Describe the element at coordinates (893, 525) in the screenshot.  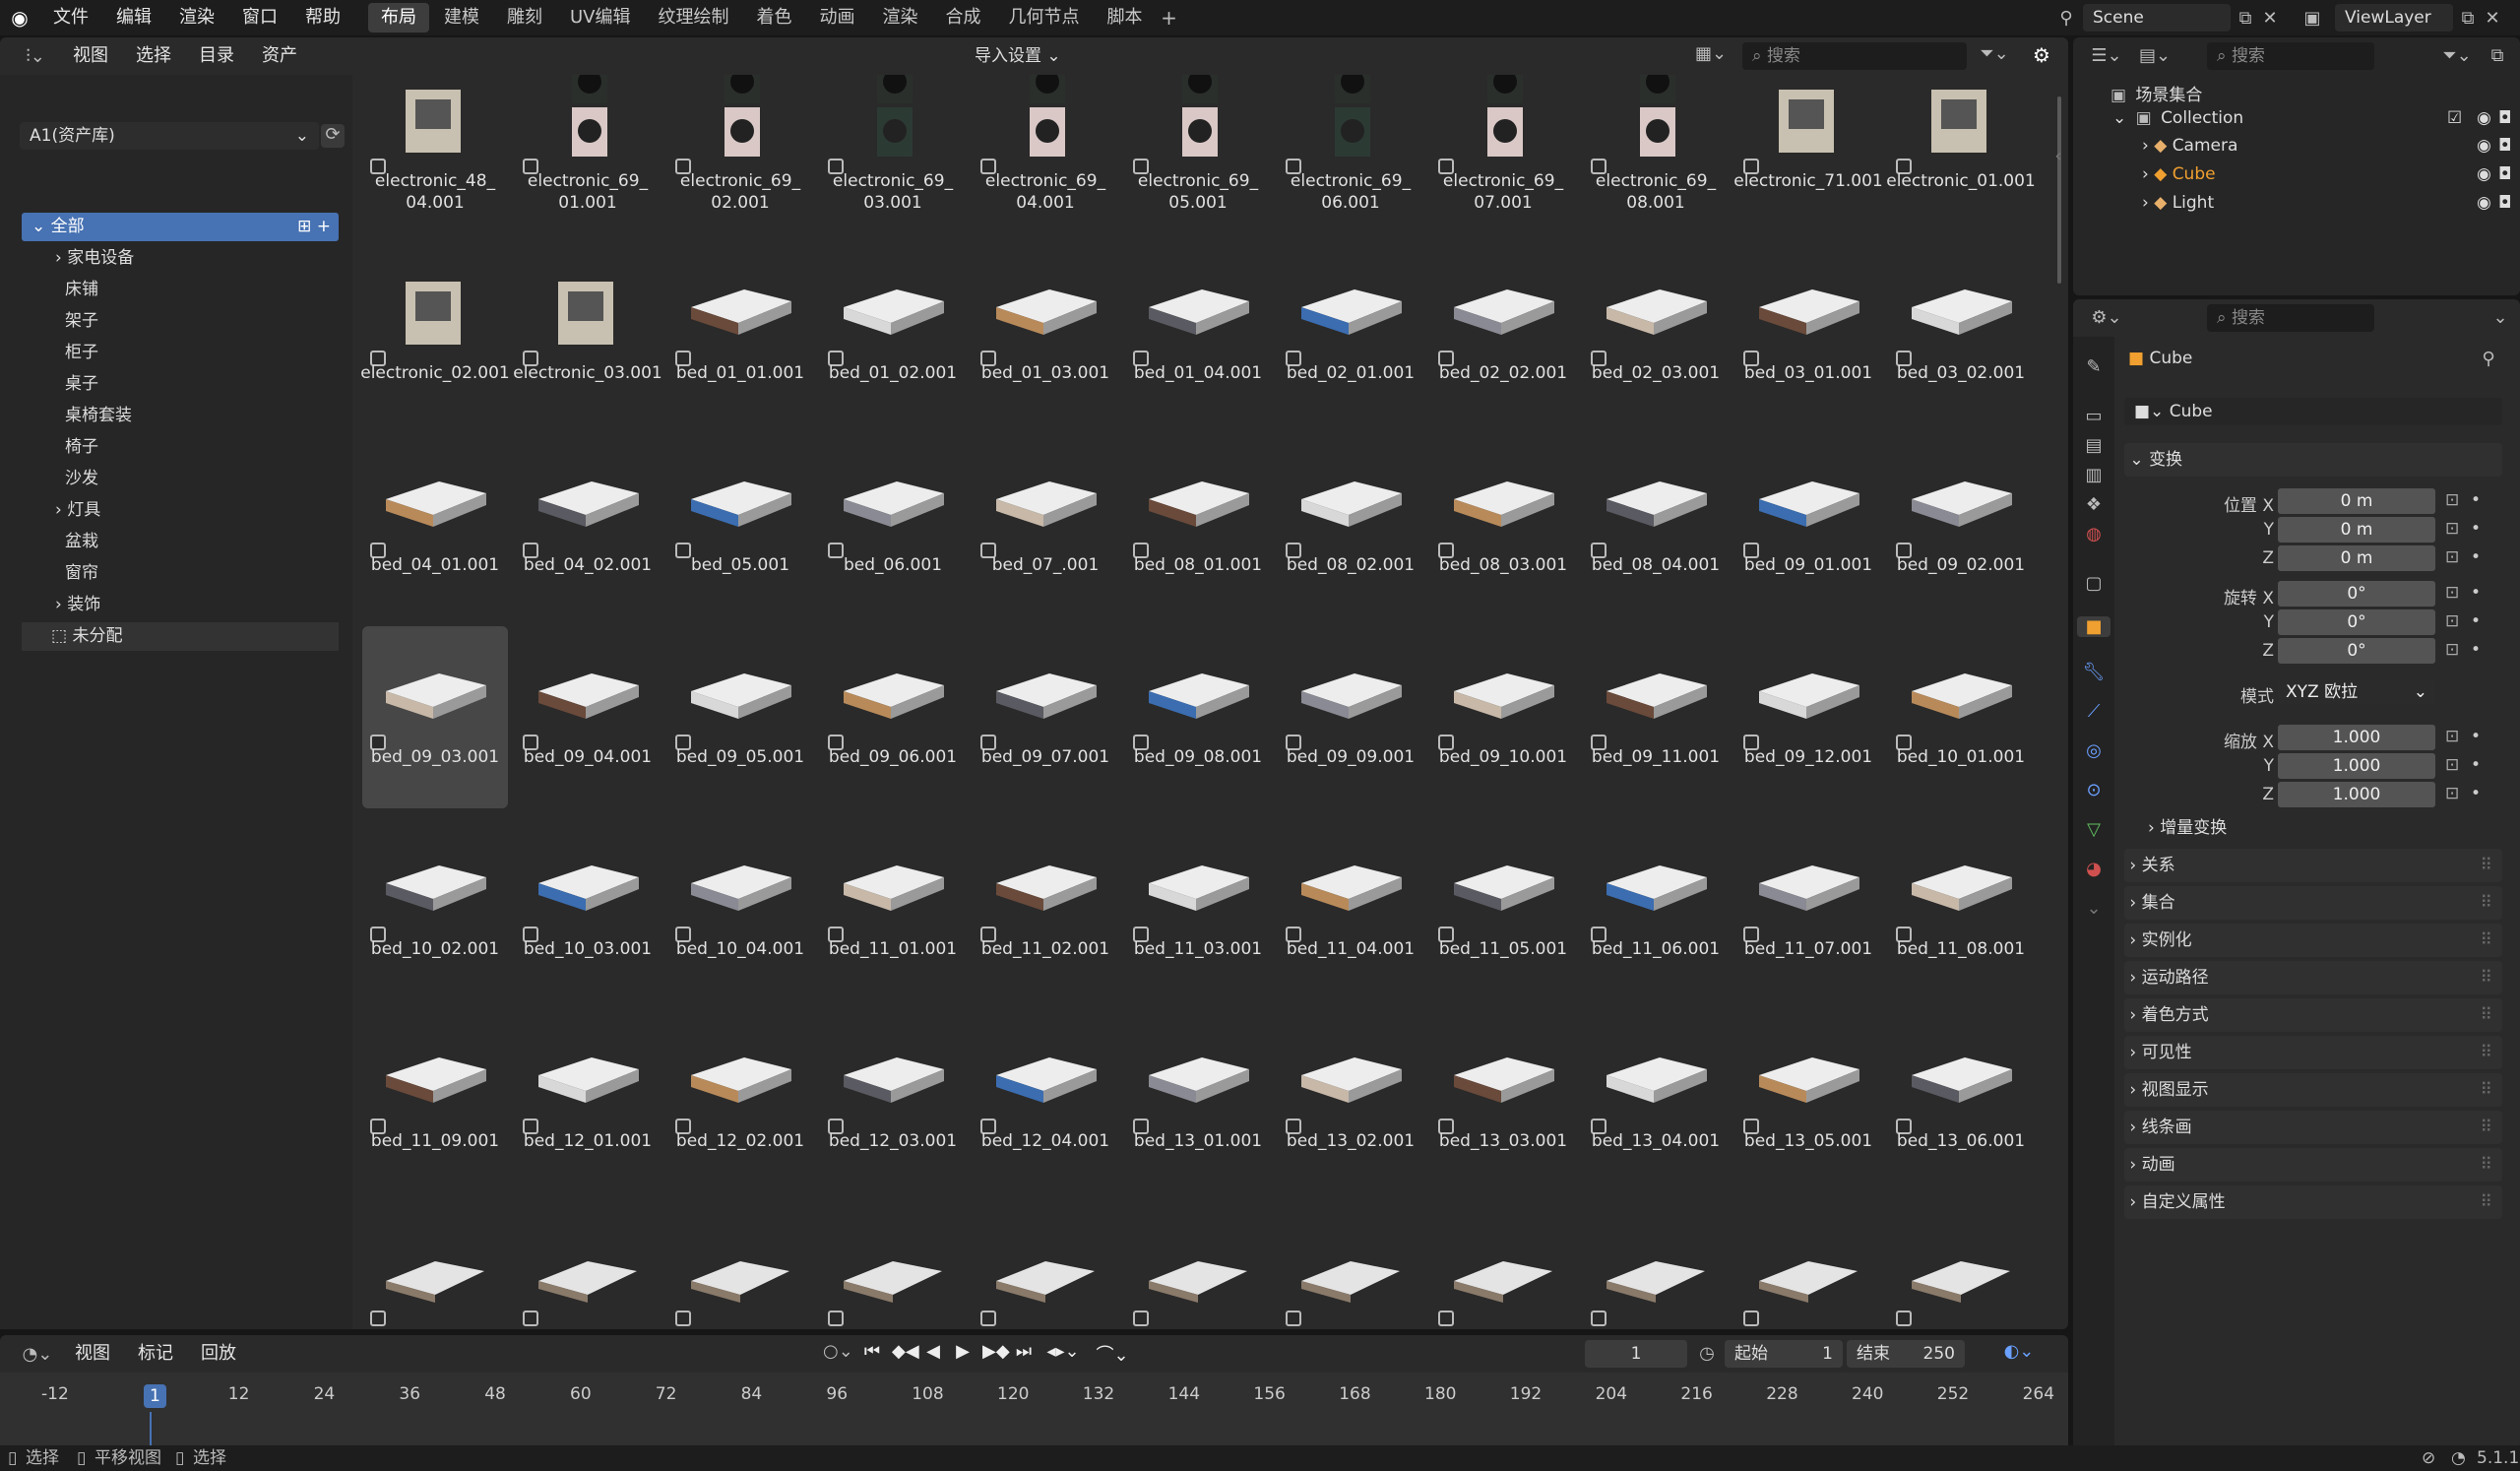
I see `asset-tile: bed_06.001` at that location.